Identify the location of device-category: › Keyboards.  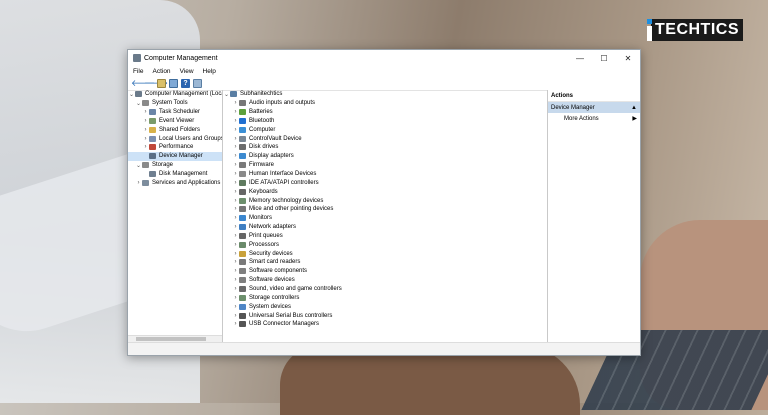
(385, 191).